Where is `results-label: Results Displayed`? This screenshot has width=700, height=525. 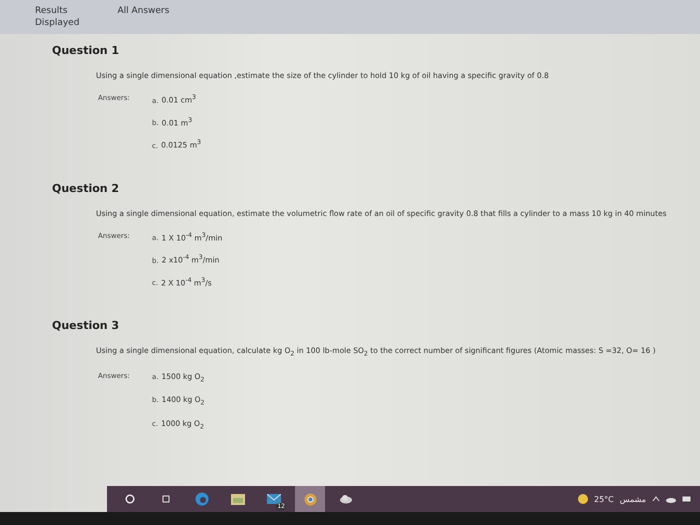
results-label: Results Displayed is located at coordinates (57, 18).